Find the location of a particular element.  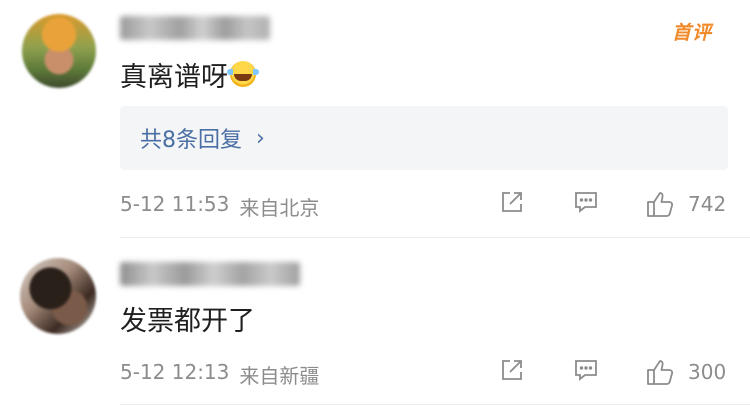

comment-location: 来自北京 is located at coordinates (279, 208).